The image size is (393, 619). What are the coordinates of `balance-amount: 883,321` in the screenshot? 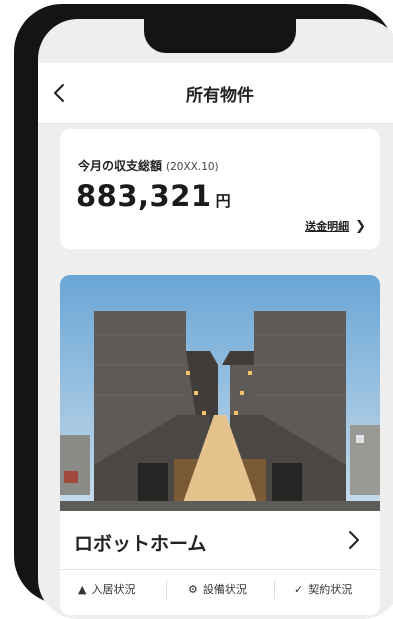 It's located at (144, 196).